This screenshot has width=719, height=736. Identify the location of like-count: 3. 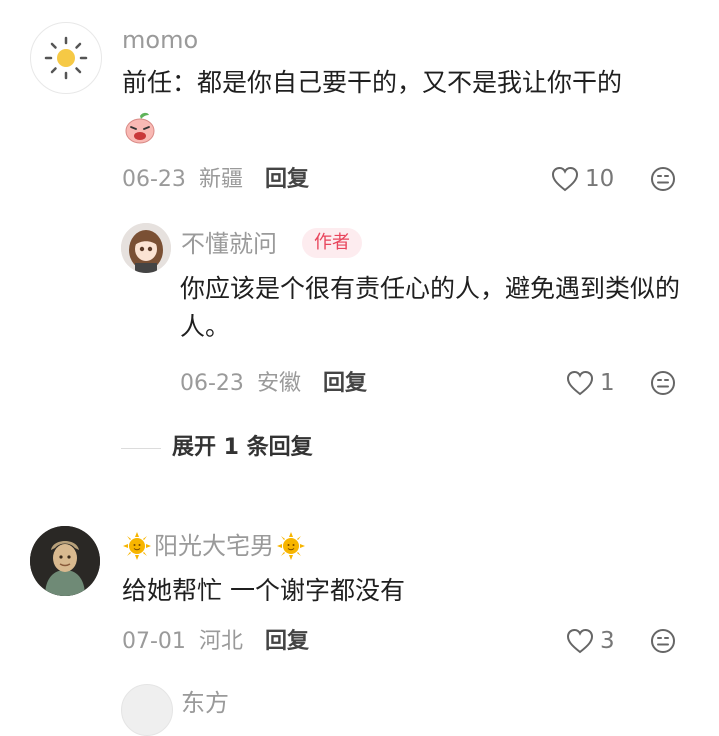
(607, 641).